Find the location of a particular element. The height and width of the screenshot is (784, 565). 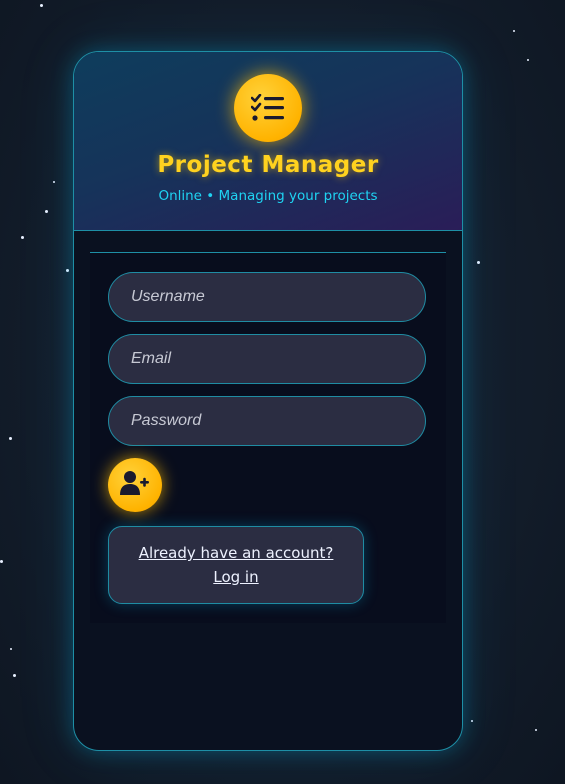

username-input: Username is located at coordinates (267, 297).